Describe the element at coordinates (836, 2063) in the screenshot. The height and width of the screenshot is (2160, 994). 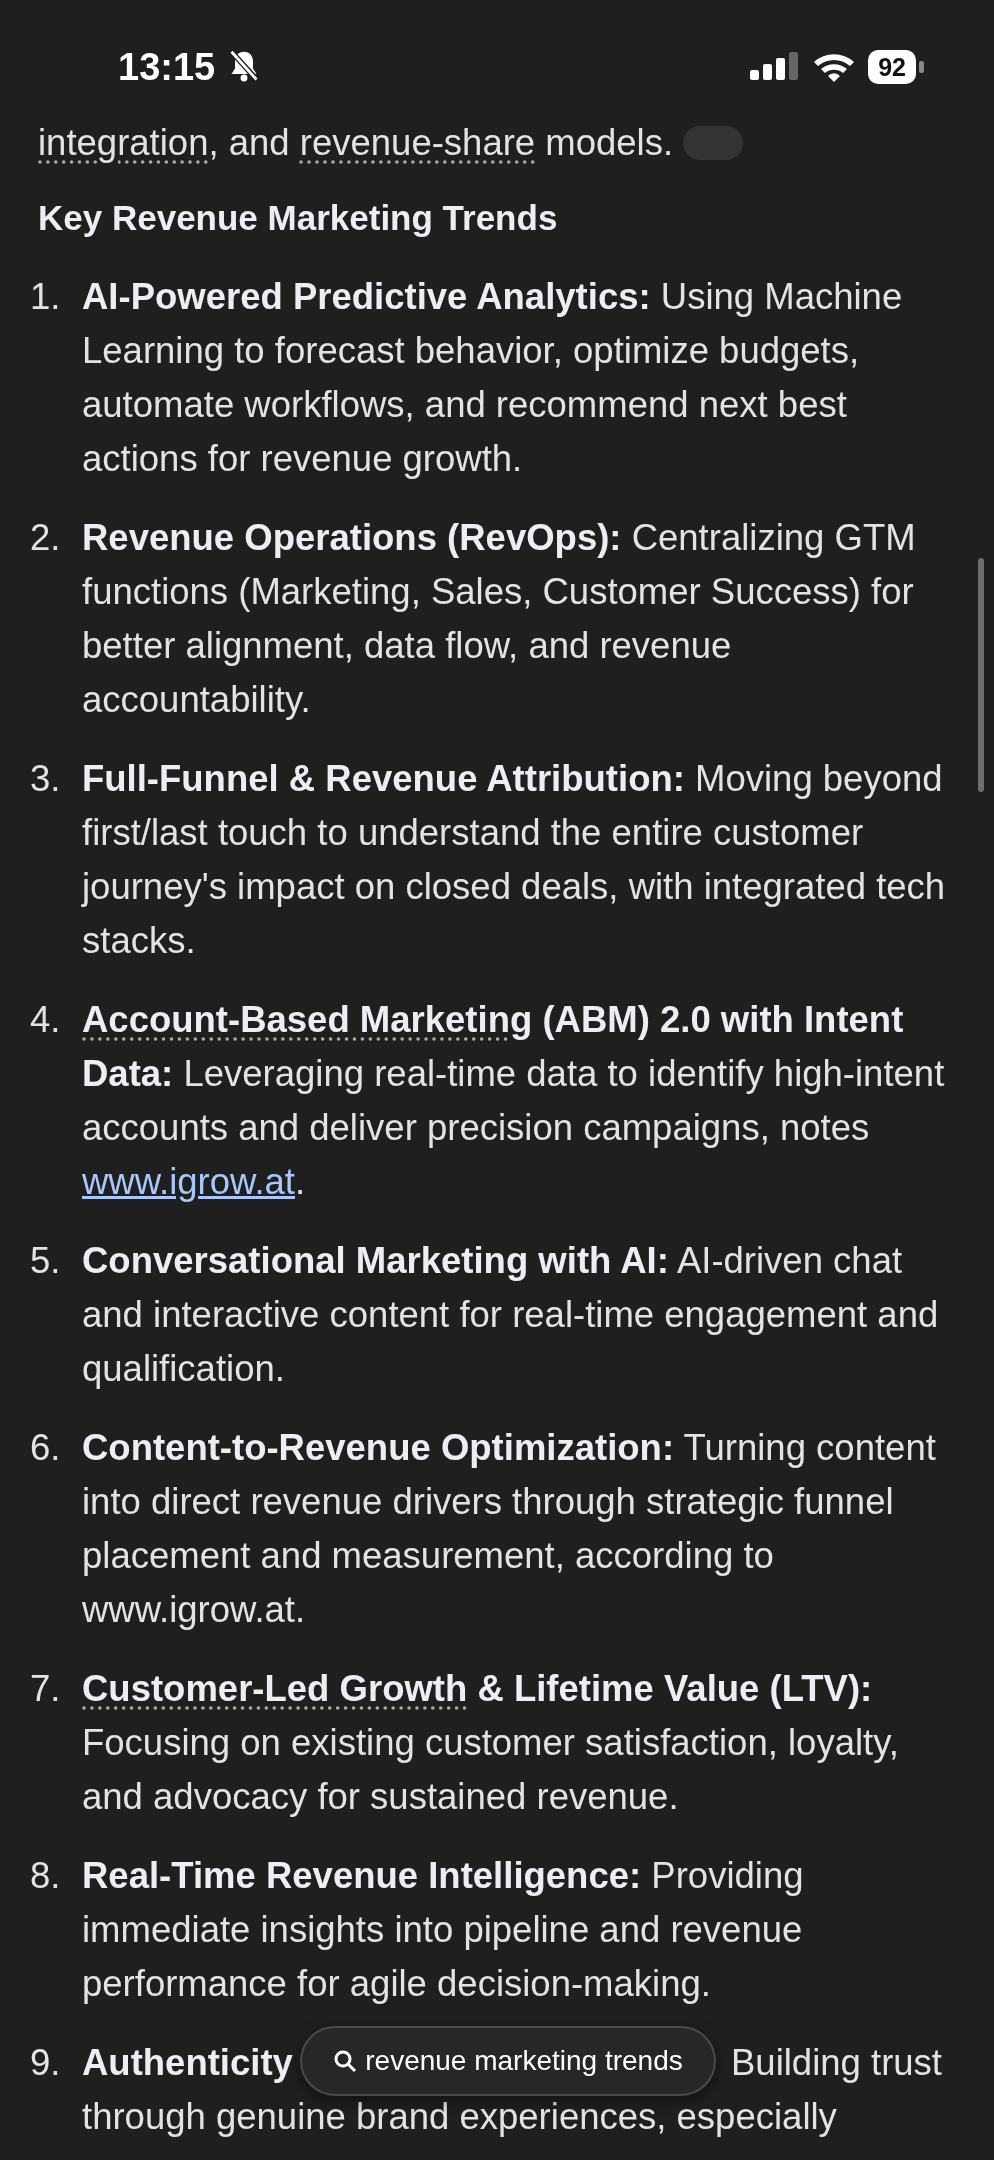
I see `list-item-text: Building trust` at that location.